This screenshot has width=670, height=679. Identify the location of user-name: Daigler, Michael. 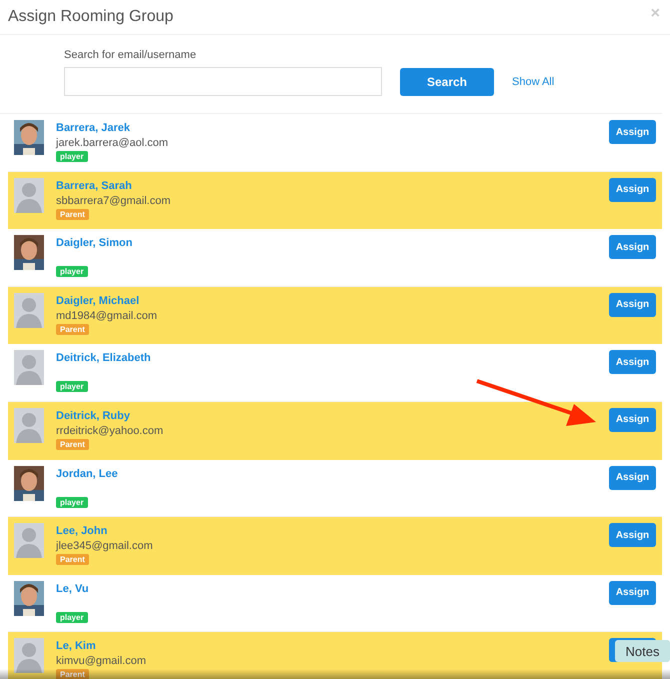
(332, 300).